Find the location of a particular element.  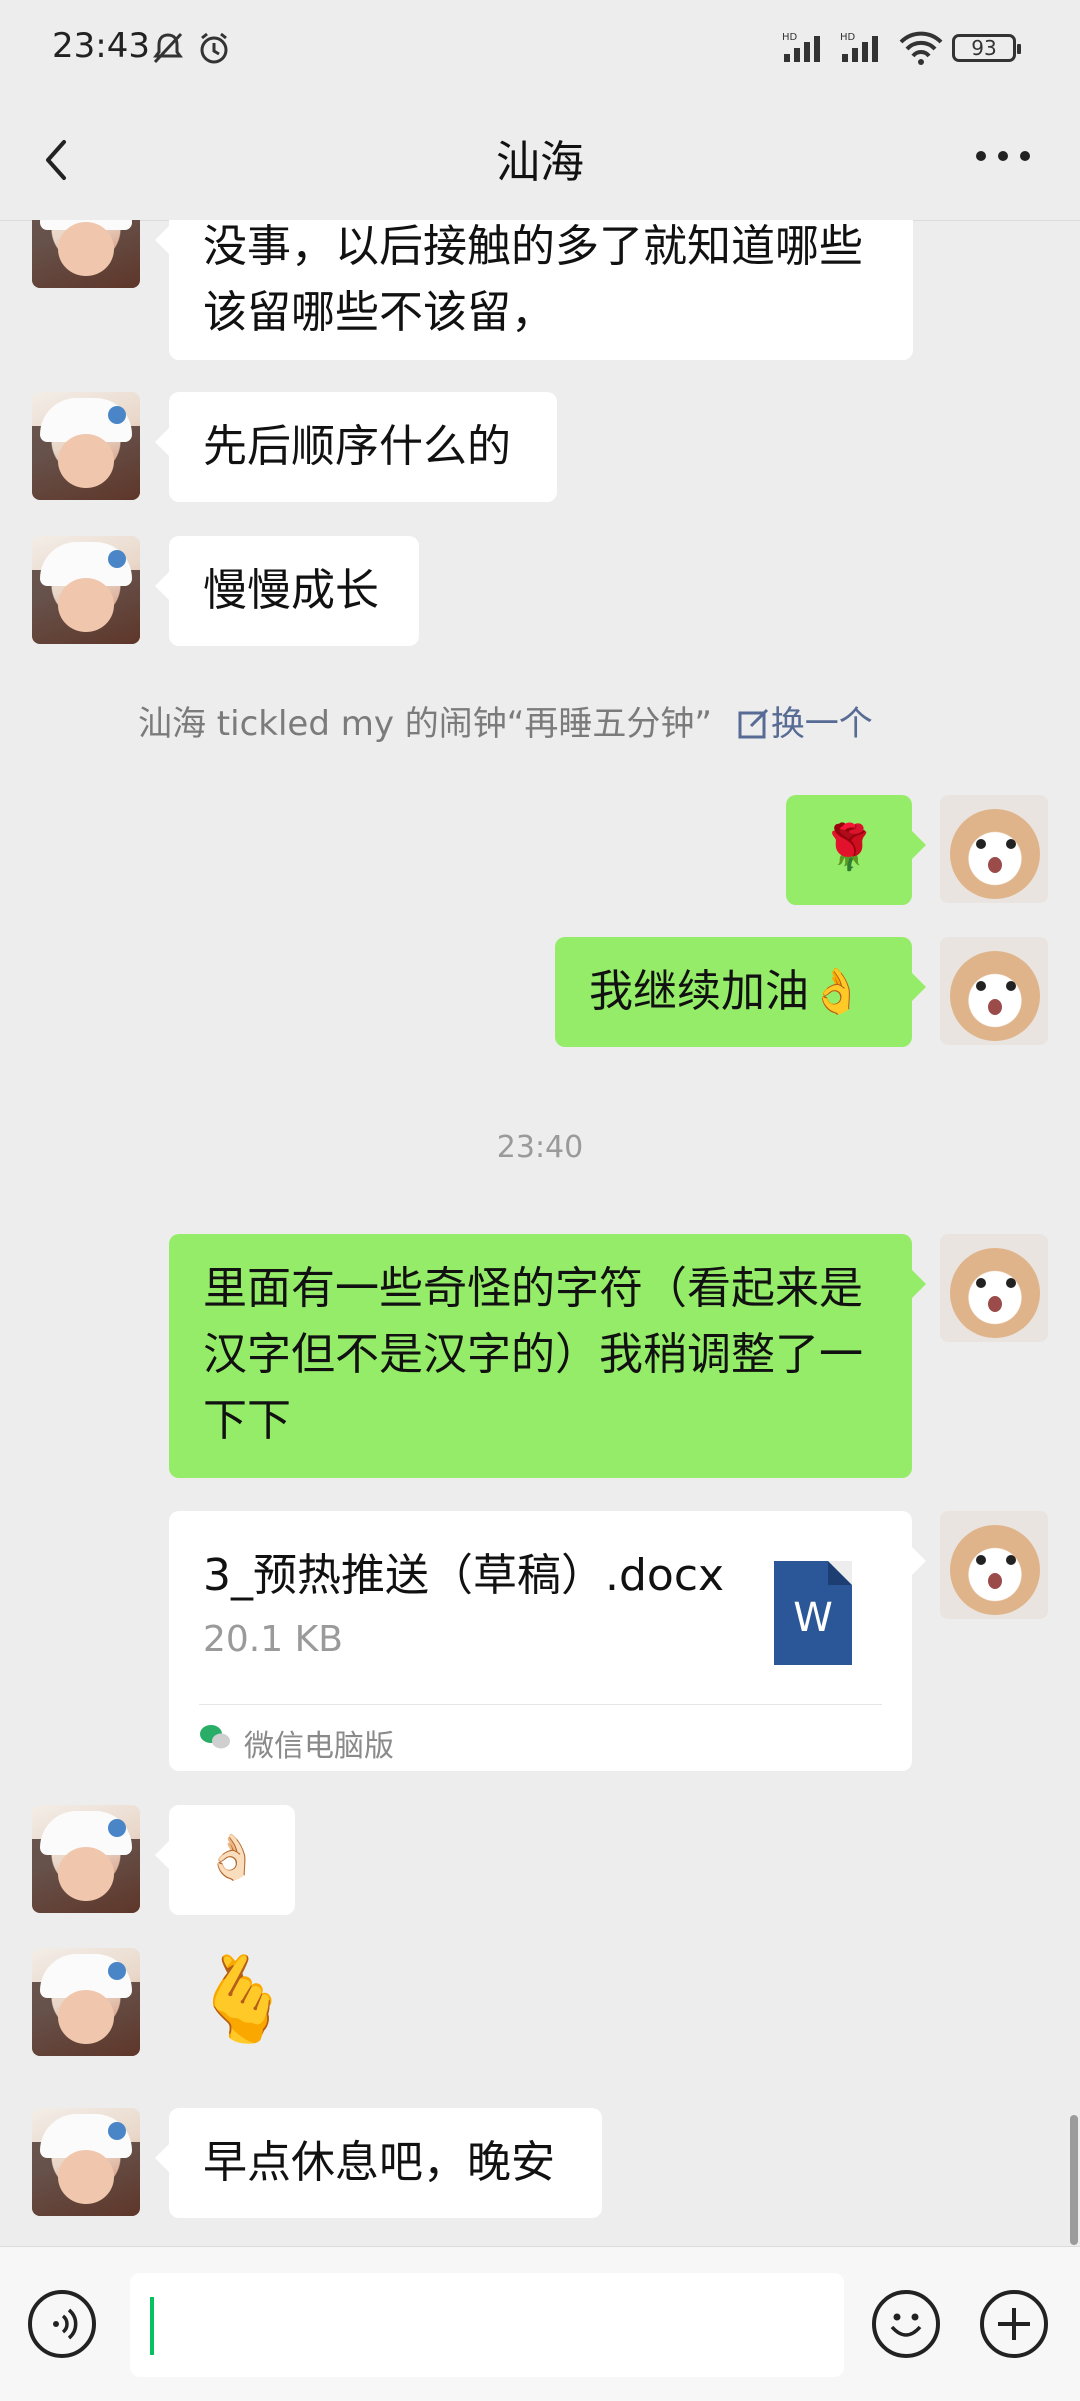

more-functions-button is located at coordinates (1014, 2324).